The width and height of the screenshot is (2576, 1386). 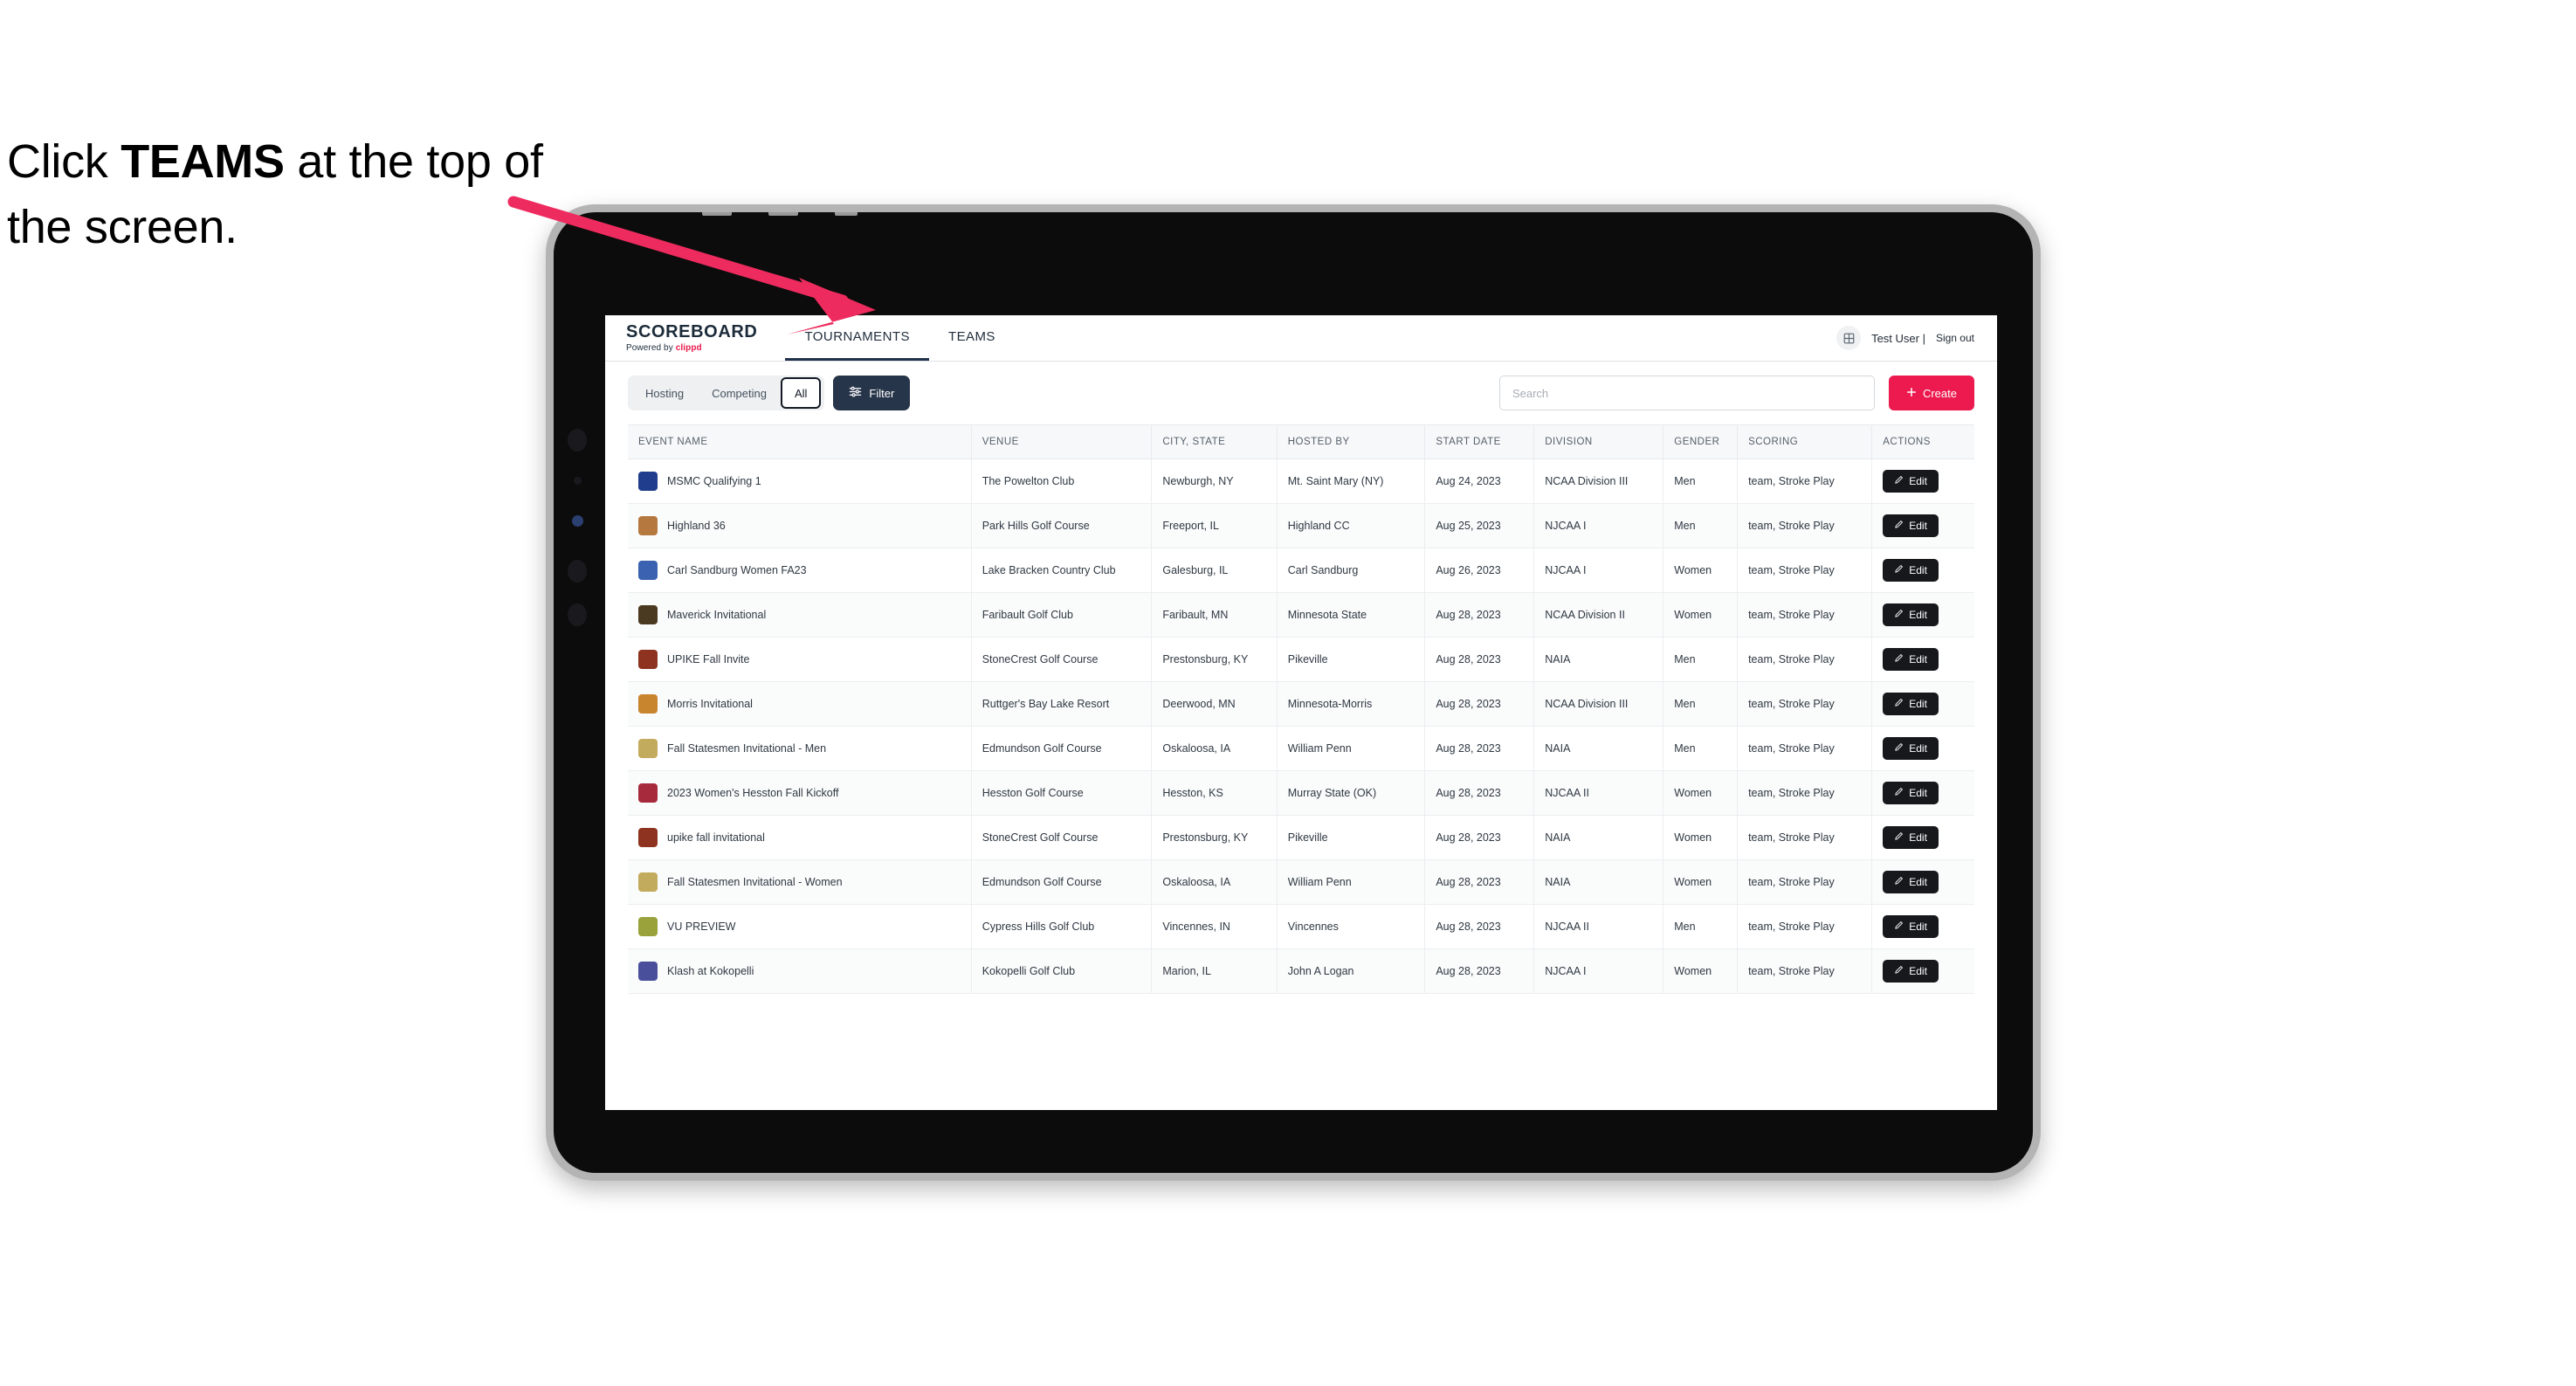 I want to click on brand-subtitle: Powered by clippd, so click(x=691, y=348).